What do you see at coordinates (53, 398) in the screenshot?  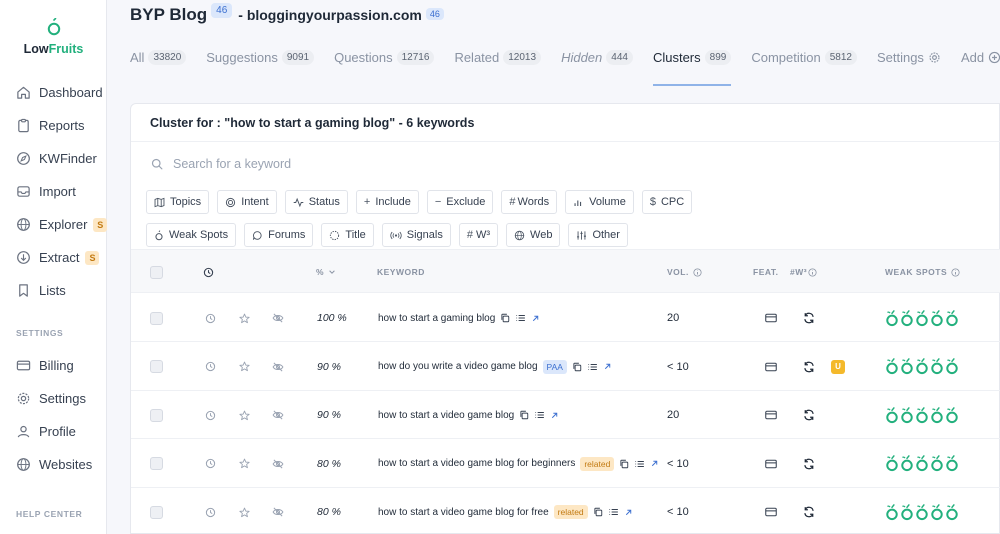 I see `sidebar-item-settings: Settings` at bounding box center [53, 398].